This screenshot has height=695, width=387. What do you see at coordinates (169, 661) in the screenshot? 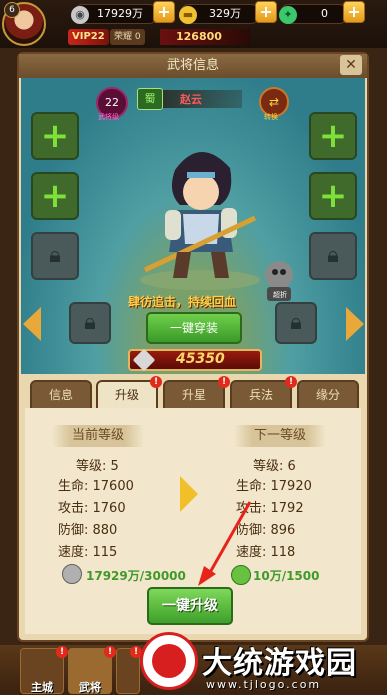
I see `watermark-logo-mark` at bounding box center [169, 661].